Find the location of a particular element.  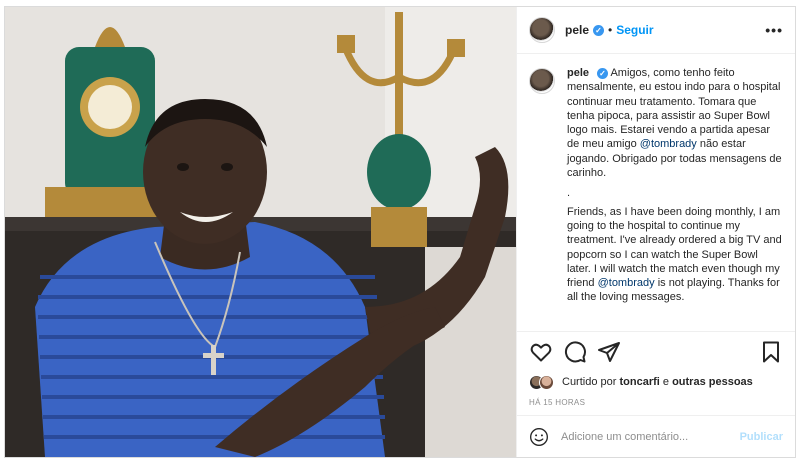

more-options-icon: ••• is located at coordinates (774, 30).